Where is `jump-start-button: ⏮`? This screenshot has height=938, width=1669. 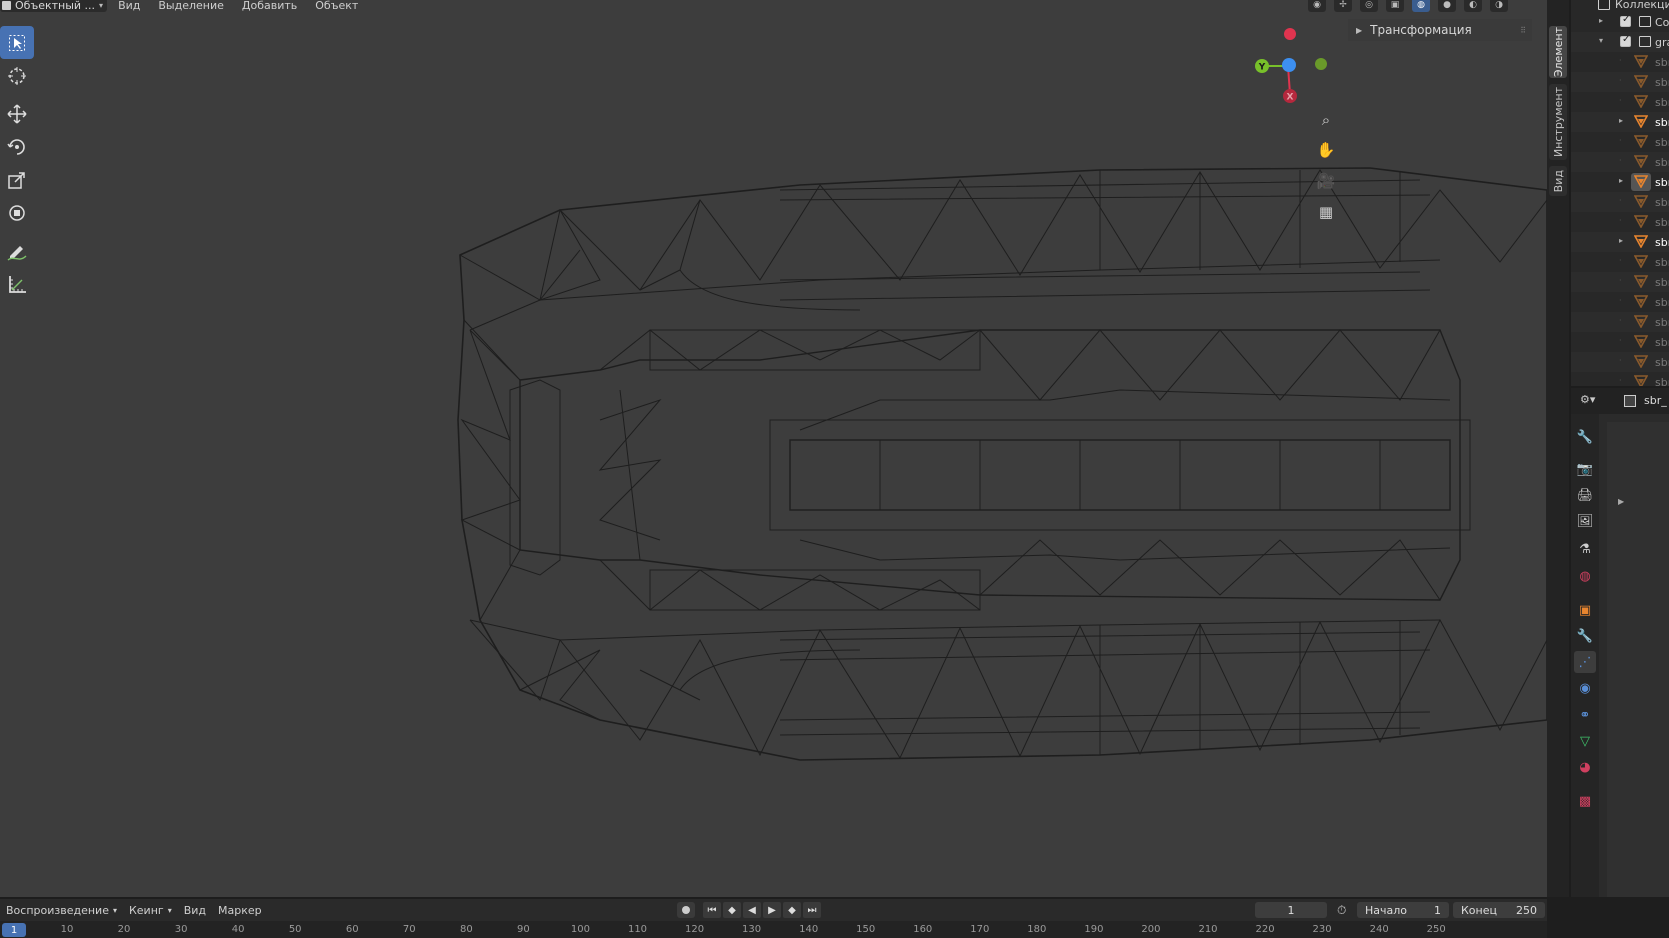 jump-start-button: ⏮ is located at coordinates (712, 910).